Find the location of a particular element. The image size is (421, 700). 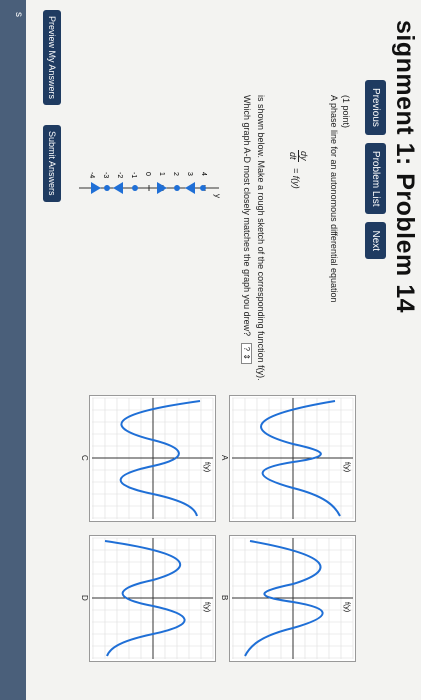

equation-rhs: = f(y) is located at coordinates (296, 178).